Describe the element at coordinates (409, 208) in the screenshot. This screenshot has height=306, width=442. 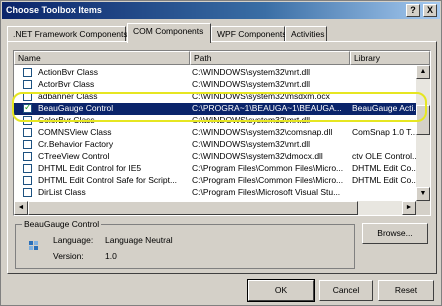
I see `scroll-right-arrow-icon: ►` at that location.